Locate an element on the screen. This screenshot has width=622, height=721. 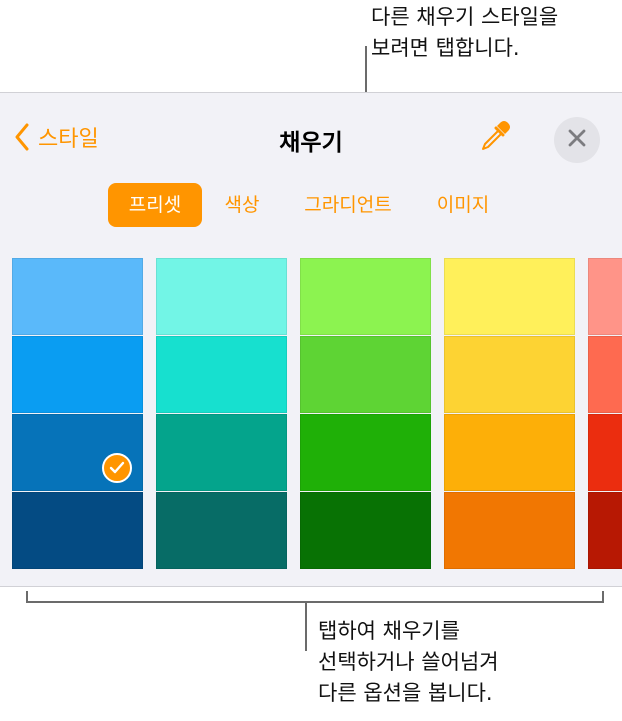
callout-text: 다른 옵션을 봅니다. is located at coordinates (405, 693).